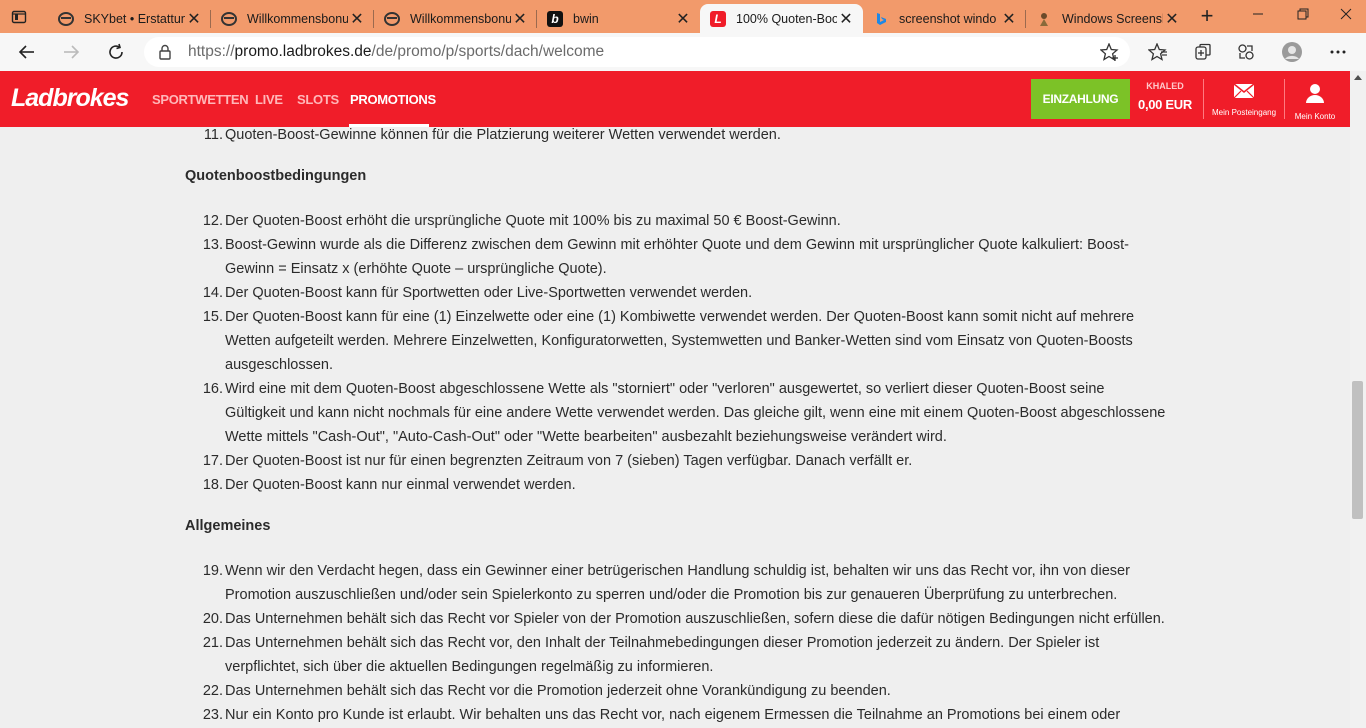 The image size is (1366, 728). What do you see at coordinates (1112, 18) in the screenshot?
I see `tab-title: Windows Screensh` at bounding box center [1112, 18].